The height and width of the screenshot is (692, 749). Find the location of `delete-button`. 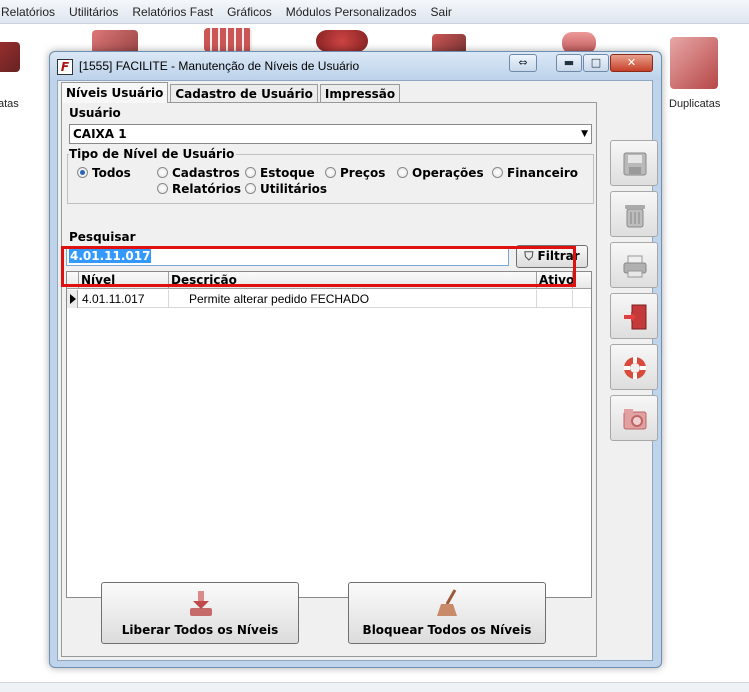

delete-button is located at coordinates (634, 214).